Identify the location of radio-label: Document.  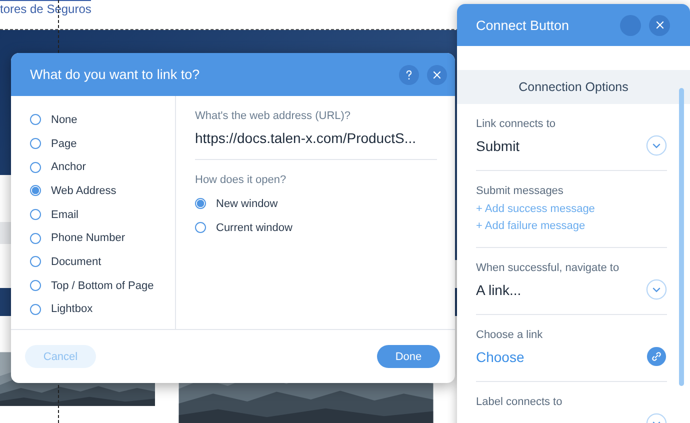
(76, 262).